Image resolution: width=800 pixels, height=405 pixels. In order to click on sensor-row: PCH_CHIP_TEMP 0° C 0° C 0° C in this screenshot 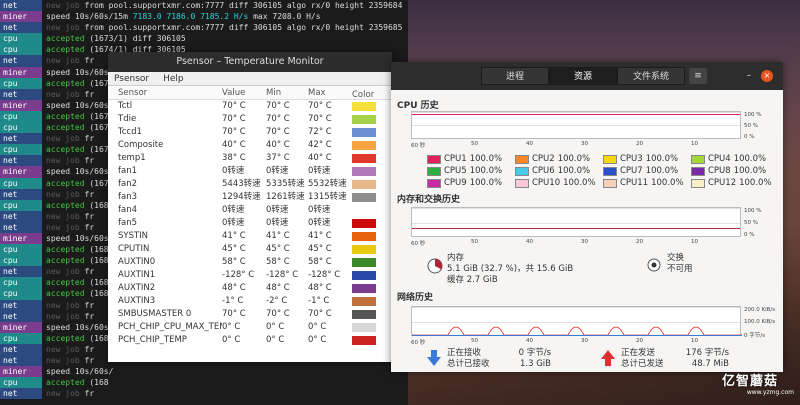, I will do `click(250, 340)`.